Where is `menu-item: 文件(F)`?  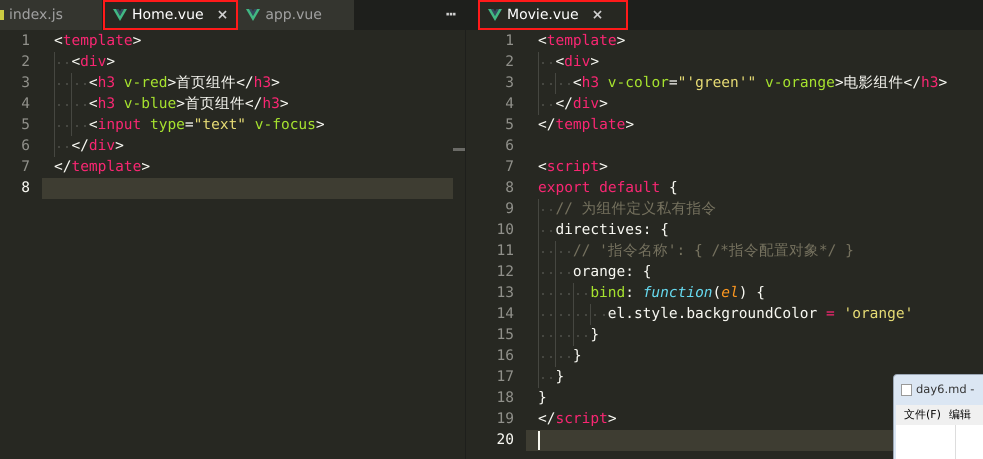 menu-item: 文件(F) is located at coordinates (922, 415).